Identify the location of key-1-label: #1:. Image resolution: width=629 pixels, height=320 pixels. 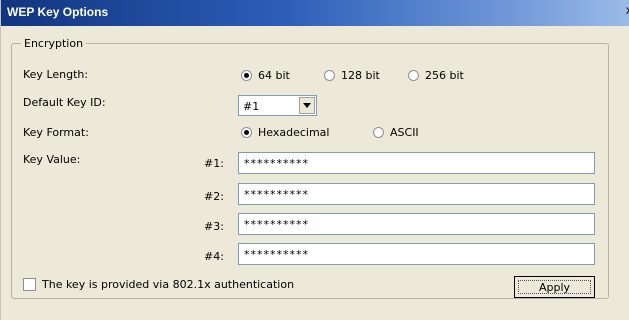
(214, 163).